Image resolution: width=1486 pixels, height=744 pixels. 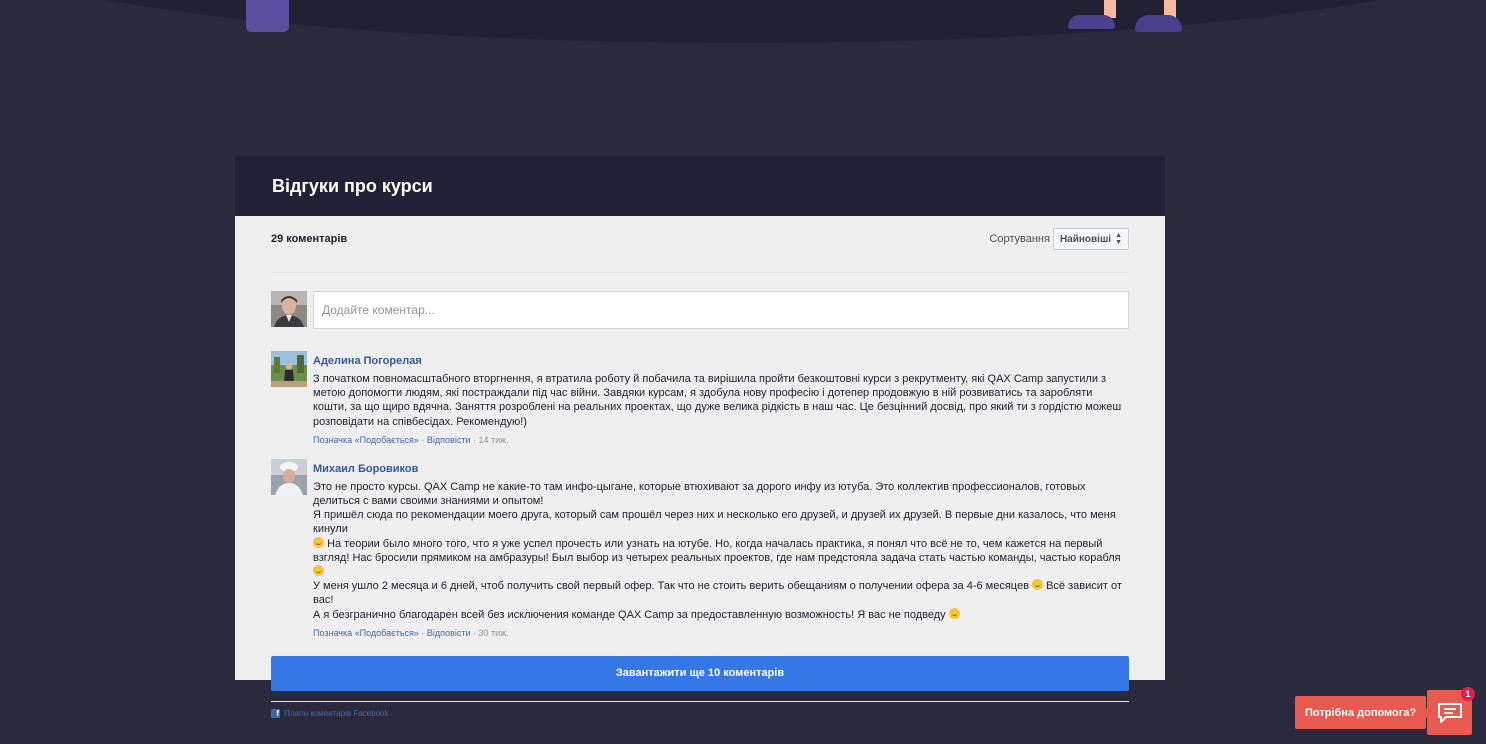 What do you see at coordinates (1019, 239) in the screenshot?
I see `sort-label: Сортування` at bounding box center [1019, 239].